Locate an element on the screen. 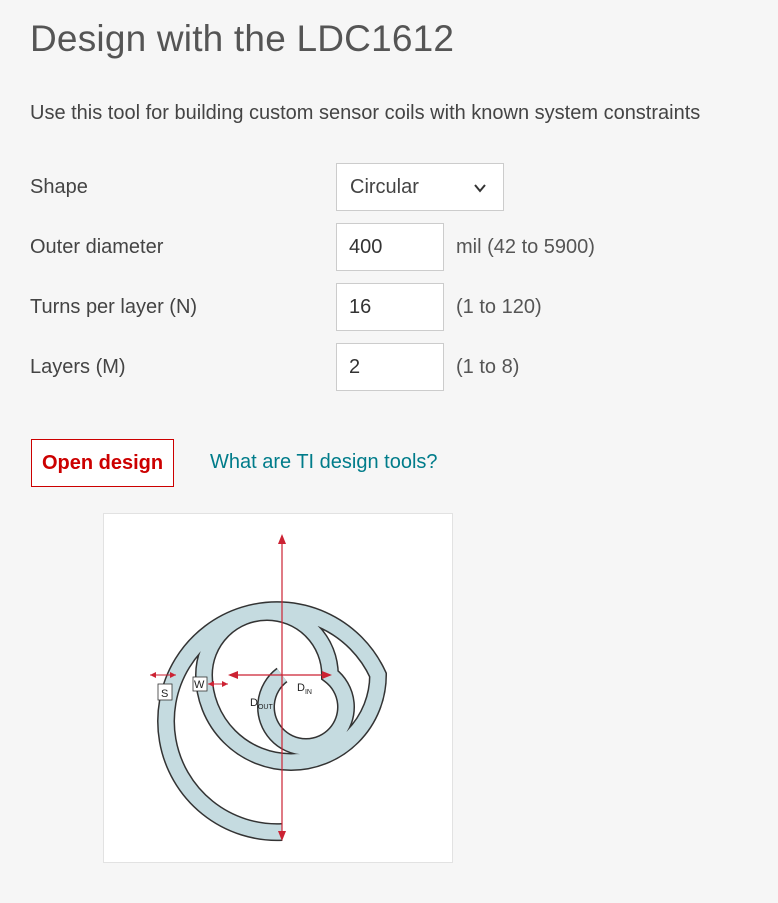 The height and width of the screenshot is (903, 778). outer-diameter-row: Outer diameter mil (42 to 5900) is located at coordinates (400, 247).